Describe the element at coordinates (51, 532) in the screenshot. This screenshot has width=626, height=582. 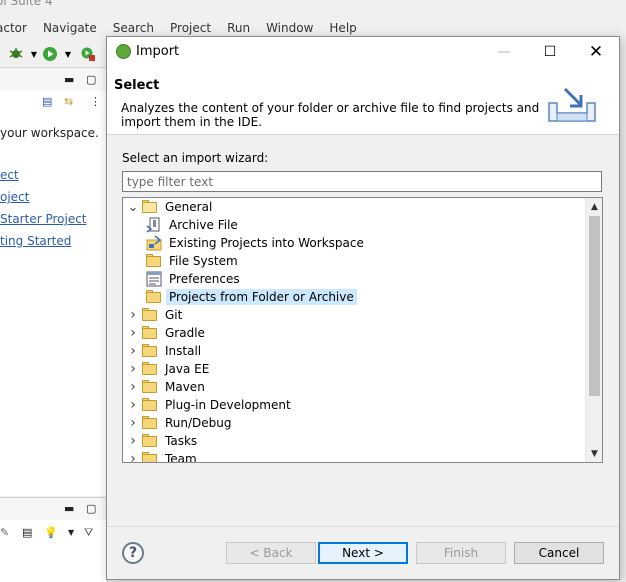
I see `lightbulb-icon: 💡` at that location.